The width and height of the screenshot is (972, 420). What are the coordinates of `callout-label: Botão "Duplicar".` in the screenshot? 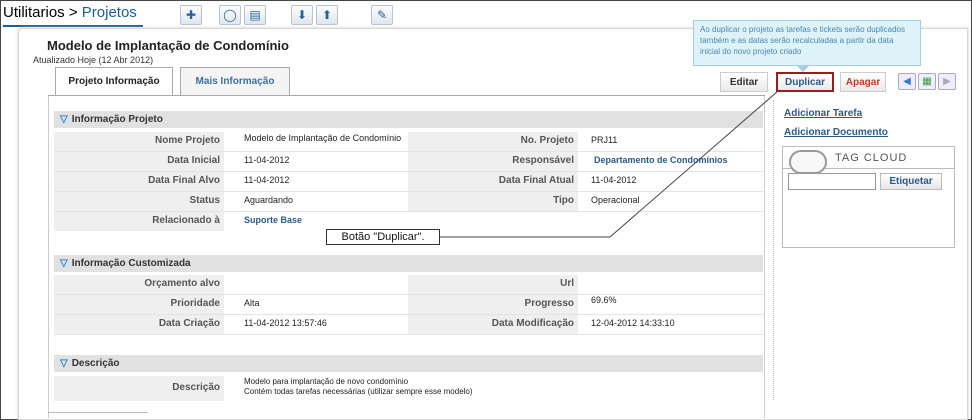 It's located at (383, 237).